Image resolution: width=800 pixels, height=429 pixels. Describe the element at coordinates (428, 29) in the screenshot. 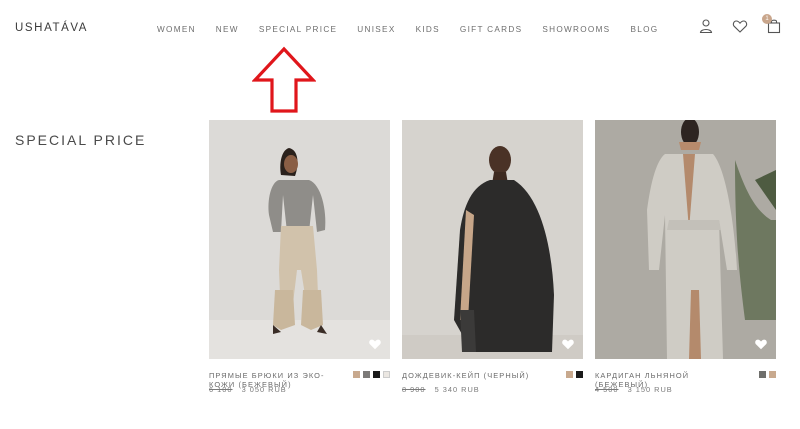

I see `nav-kids: KIDS` at that location.